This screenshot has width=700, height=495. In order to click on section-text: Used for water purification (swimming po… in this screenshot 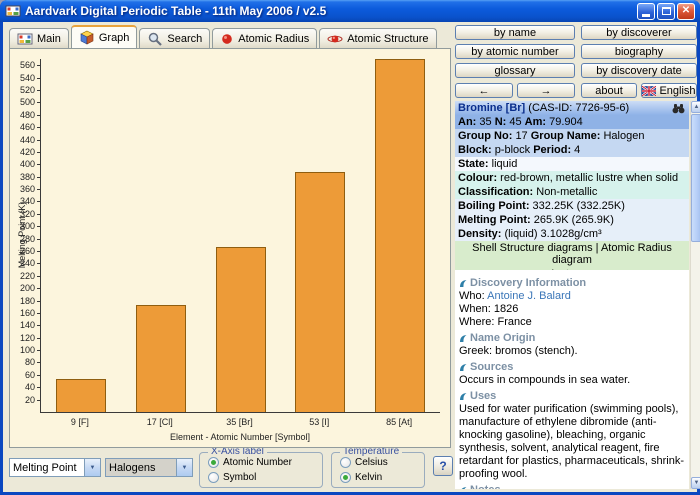, I will do `click(572, 442)`.